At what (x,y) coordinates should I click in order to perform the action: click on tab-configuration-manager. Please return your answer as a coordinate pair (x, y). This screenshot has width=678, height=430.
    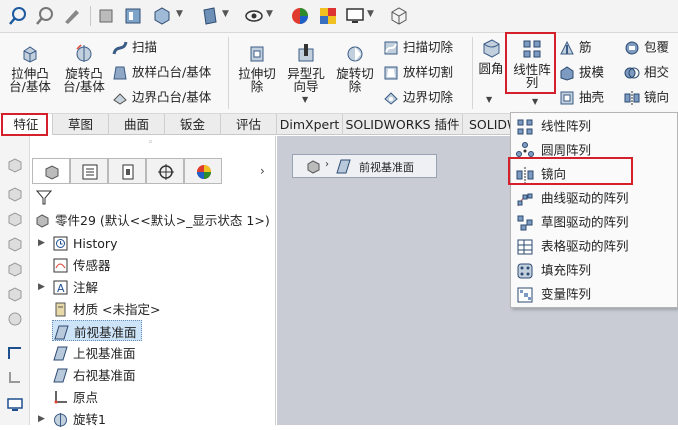
    Looking at the image, I should click on (127, 171).